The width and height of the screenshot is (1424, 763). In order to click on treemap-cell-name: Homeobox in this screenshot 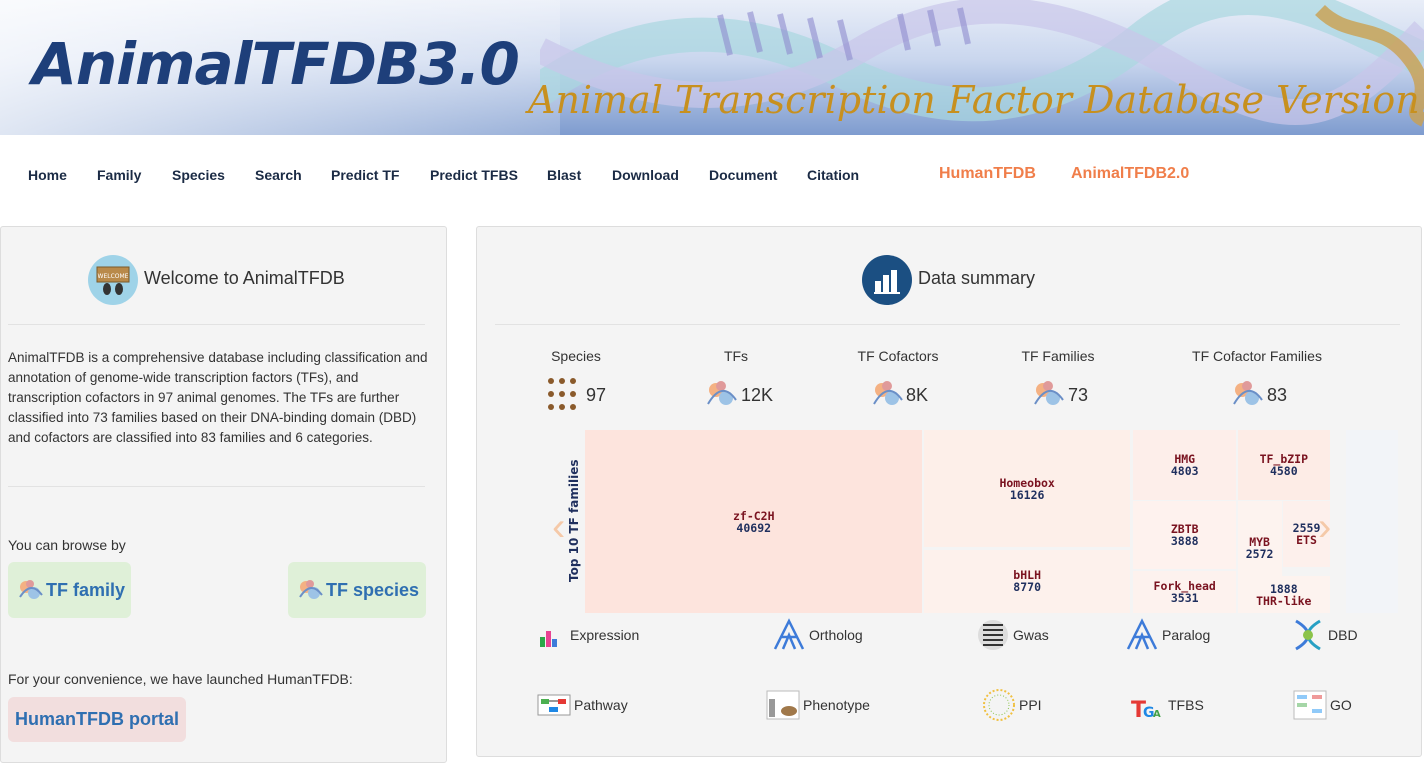, I will do `click(1027, 482)`.